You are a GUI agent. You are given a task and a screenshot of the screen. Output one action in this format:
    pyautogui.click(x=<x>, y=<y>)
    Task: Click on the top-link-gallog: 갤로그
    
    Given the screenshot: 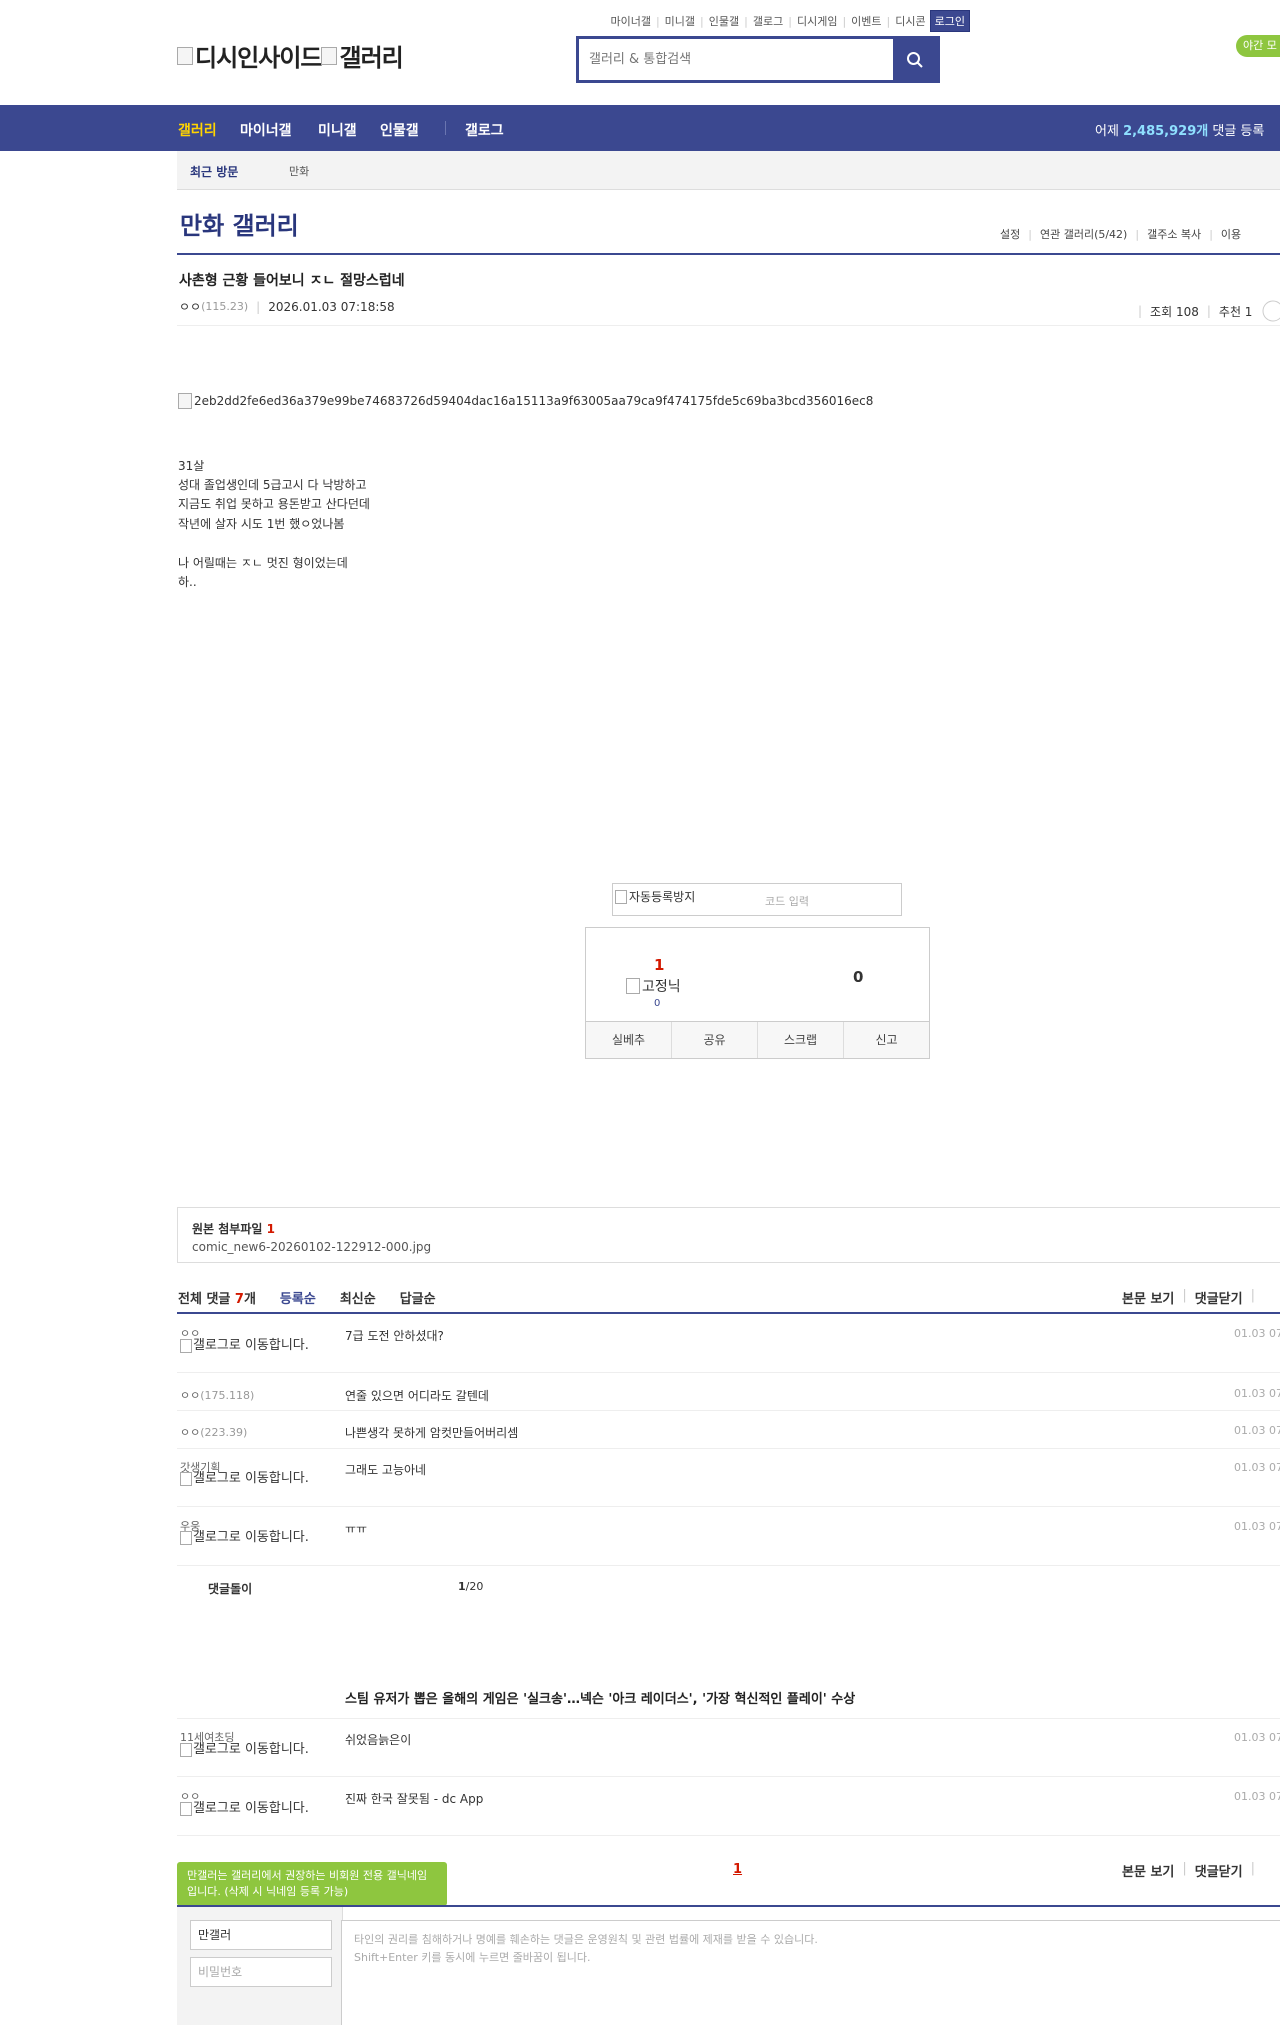 What is the action you would take?
    pyautogui.click(x=768, y=21)
    